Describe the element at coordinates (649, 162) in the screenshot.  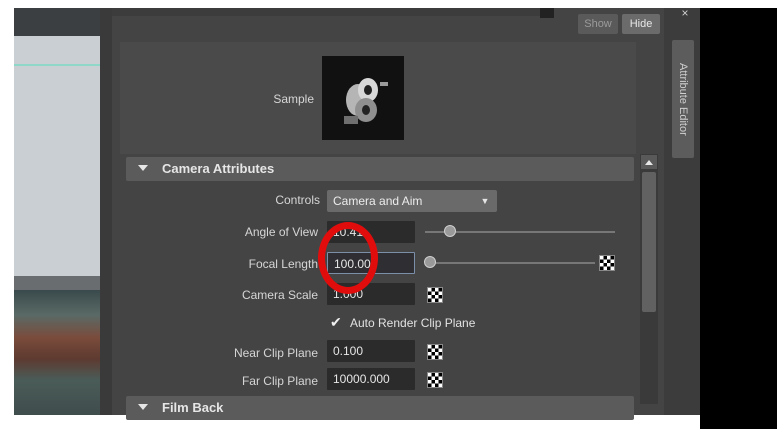
I see `scroll-up-arrow-icon` at that location.